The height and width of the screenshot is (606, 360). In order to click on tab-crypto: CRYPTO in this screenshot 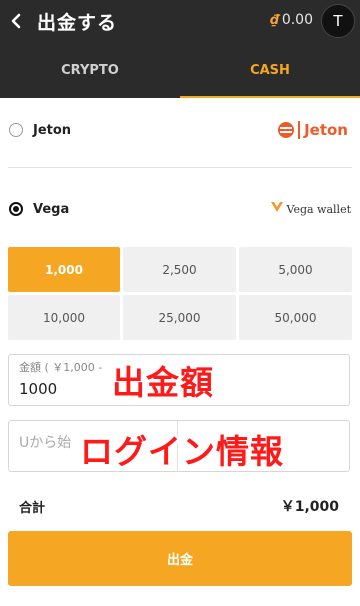, I will do `click(90, 70)`.